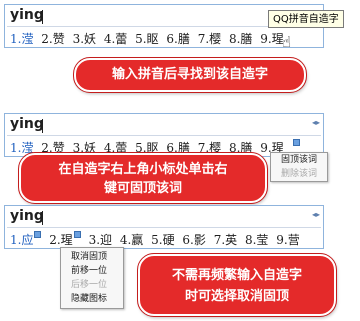 The width and height of the screenshot is (360, 321). What do you see at coordinates (146, 38) in the screenshot?
I see `candidate-5: 5.眍` at bounding box center [146, 38].